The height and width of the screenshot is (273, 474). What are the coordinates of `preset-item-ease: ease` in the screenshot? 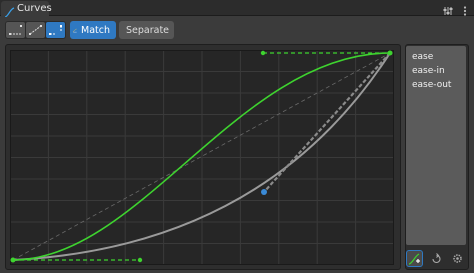 It's located at (422, 57).